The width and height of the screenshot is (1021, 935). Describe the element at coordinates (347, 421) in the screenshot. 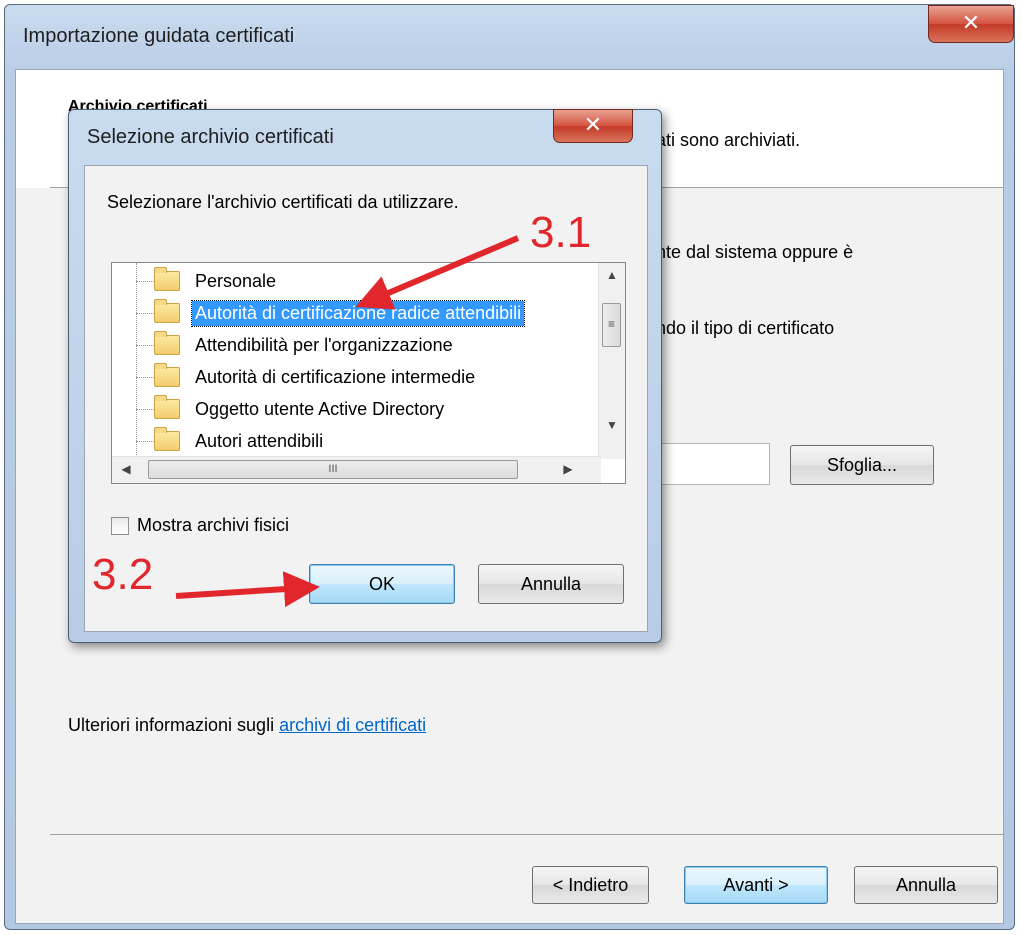

I see `annotation-arrows` at that location.